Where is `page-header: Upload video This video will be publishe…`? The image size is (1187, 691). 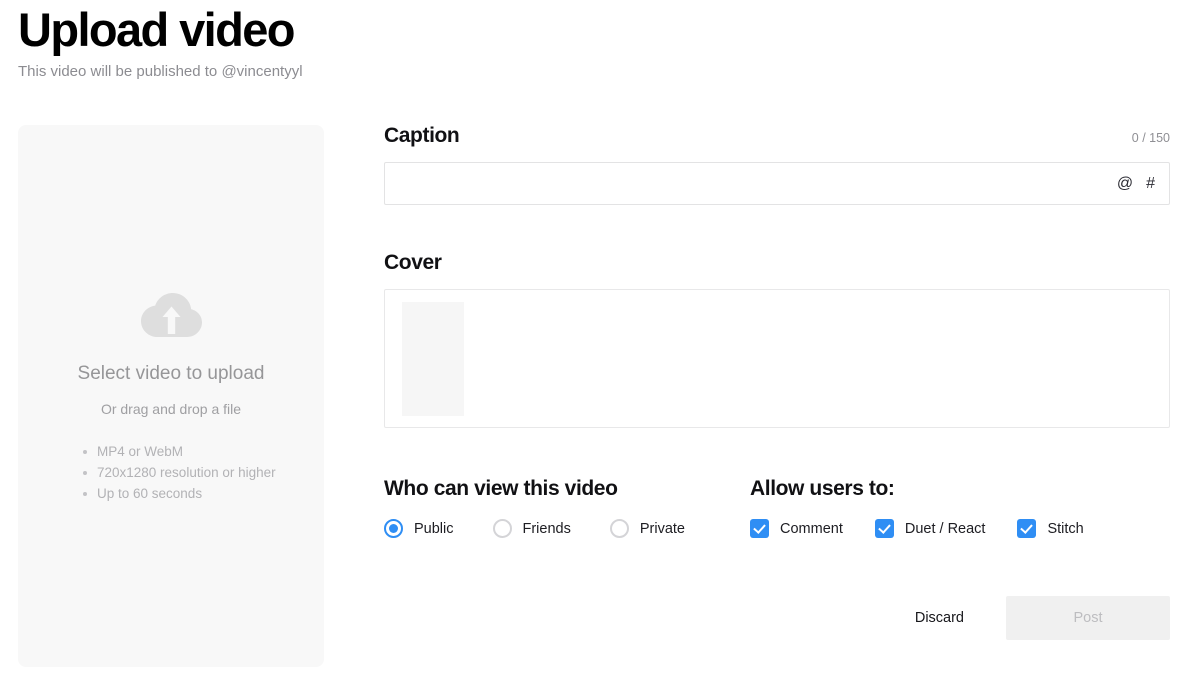
page-header: Upload video This video will be publishe… is located at coordinates (468, 42).